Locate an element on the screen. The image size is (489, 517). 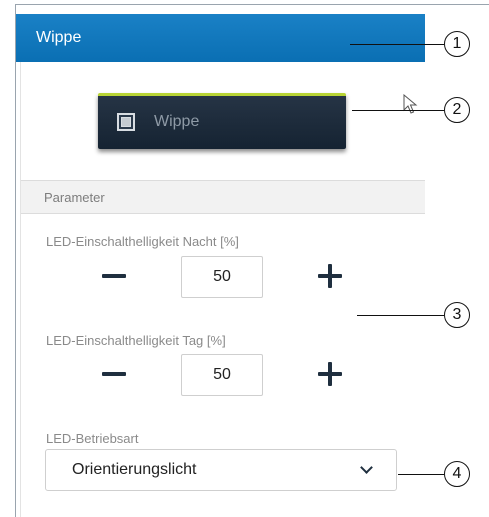
day-brightness-input is located at coordinates (222, 375).